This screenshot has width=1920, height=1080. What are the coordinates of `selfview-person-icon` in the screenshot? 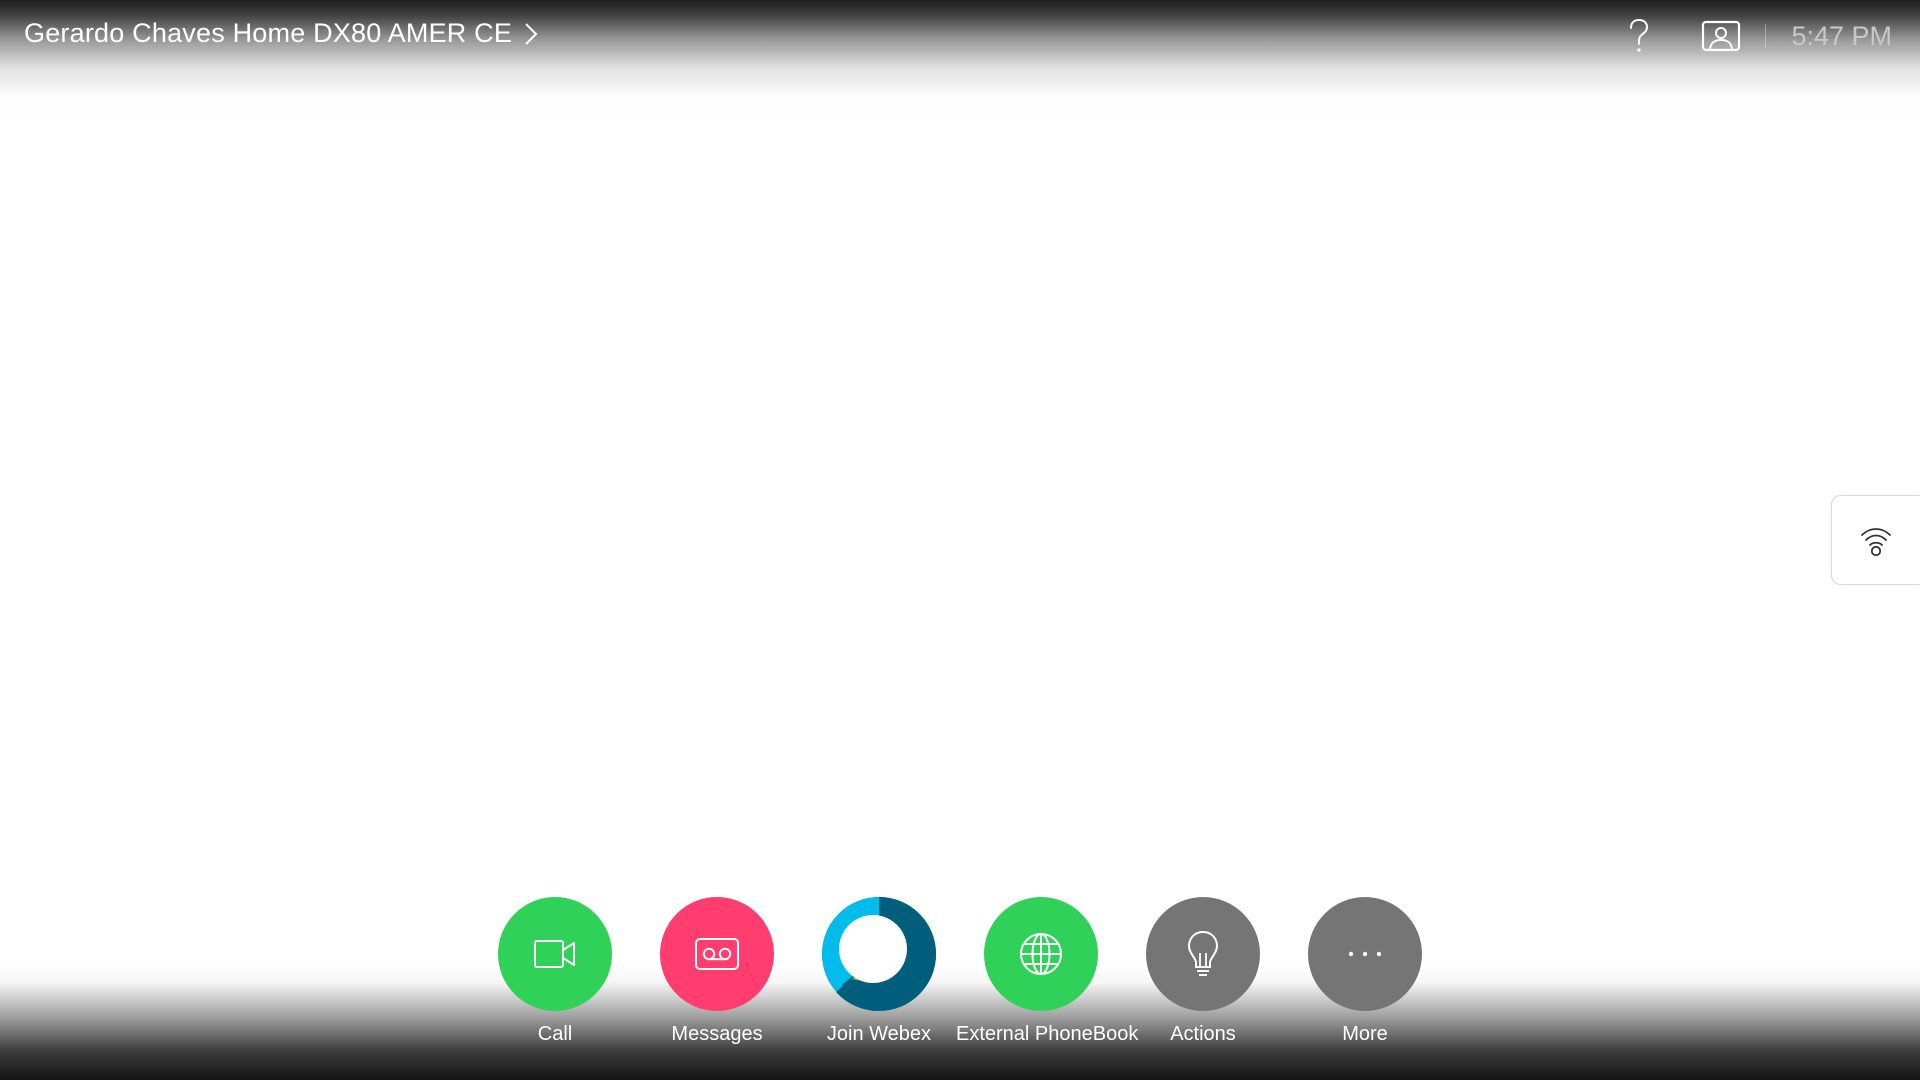 It's located at (1721, 36).